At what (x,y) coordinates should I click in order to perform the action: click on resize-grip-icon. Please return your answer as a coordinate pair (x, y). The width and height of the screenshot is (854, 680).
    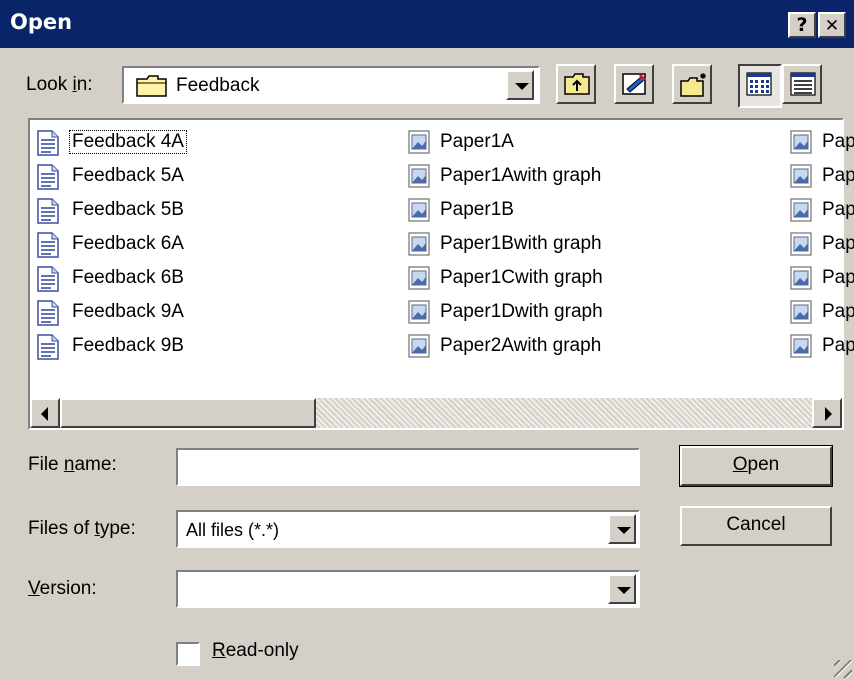
    Looking at the image, I should click on (843, 669).